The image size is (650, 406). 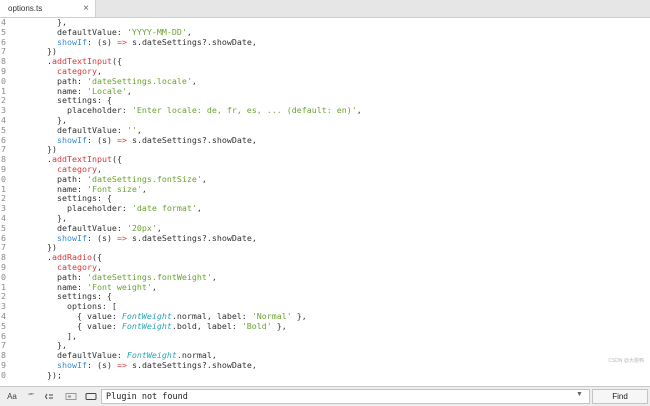 I want to click on code-line: 6 ],, so click(x=325, y=336).